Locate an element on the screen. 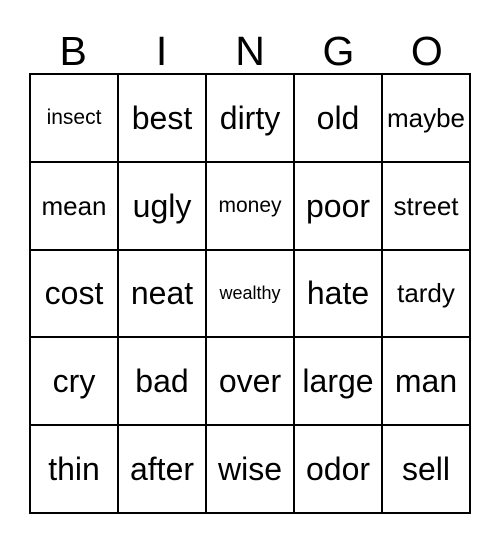  bingo-cell: over is located at coordinates (251, 382).